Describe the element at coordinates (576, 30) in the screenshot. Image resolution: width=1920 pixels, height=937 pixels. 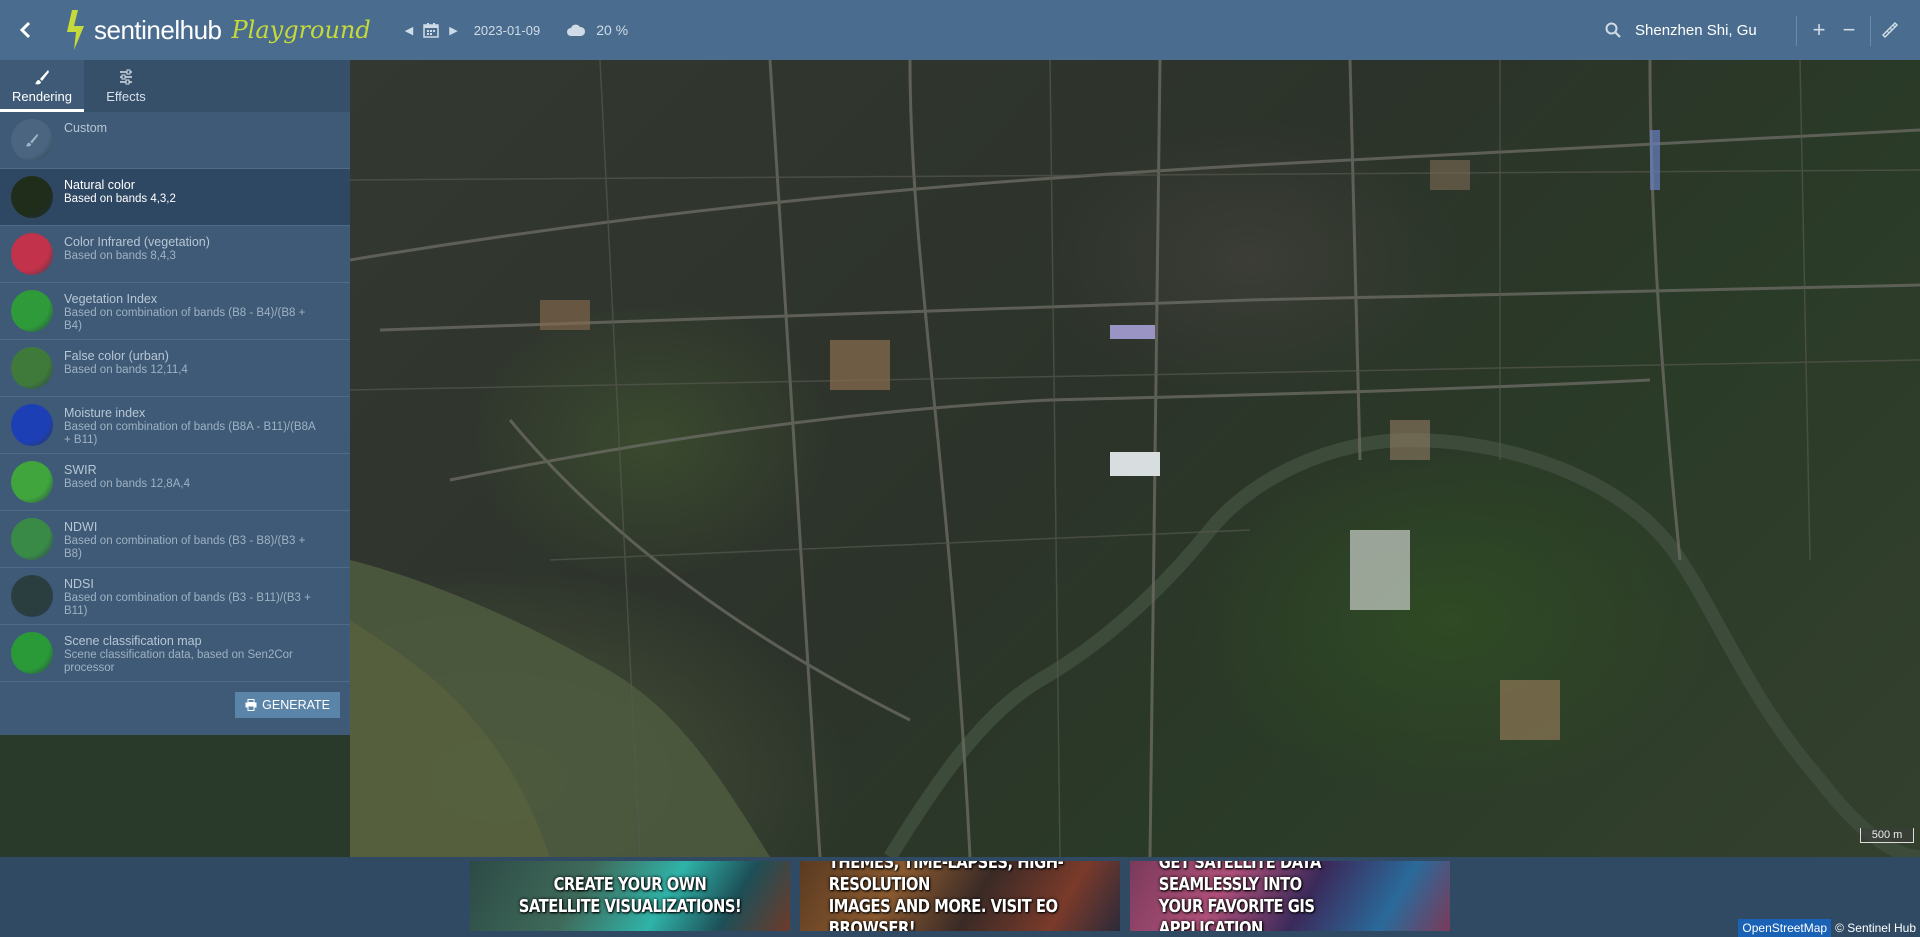
I see `cloud-icon` at that location.